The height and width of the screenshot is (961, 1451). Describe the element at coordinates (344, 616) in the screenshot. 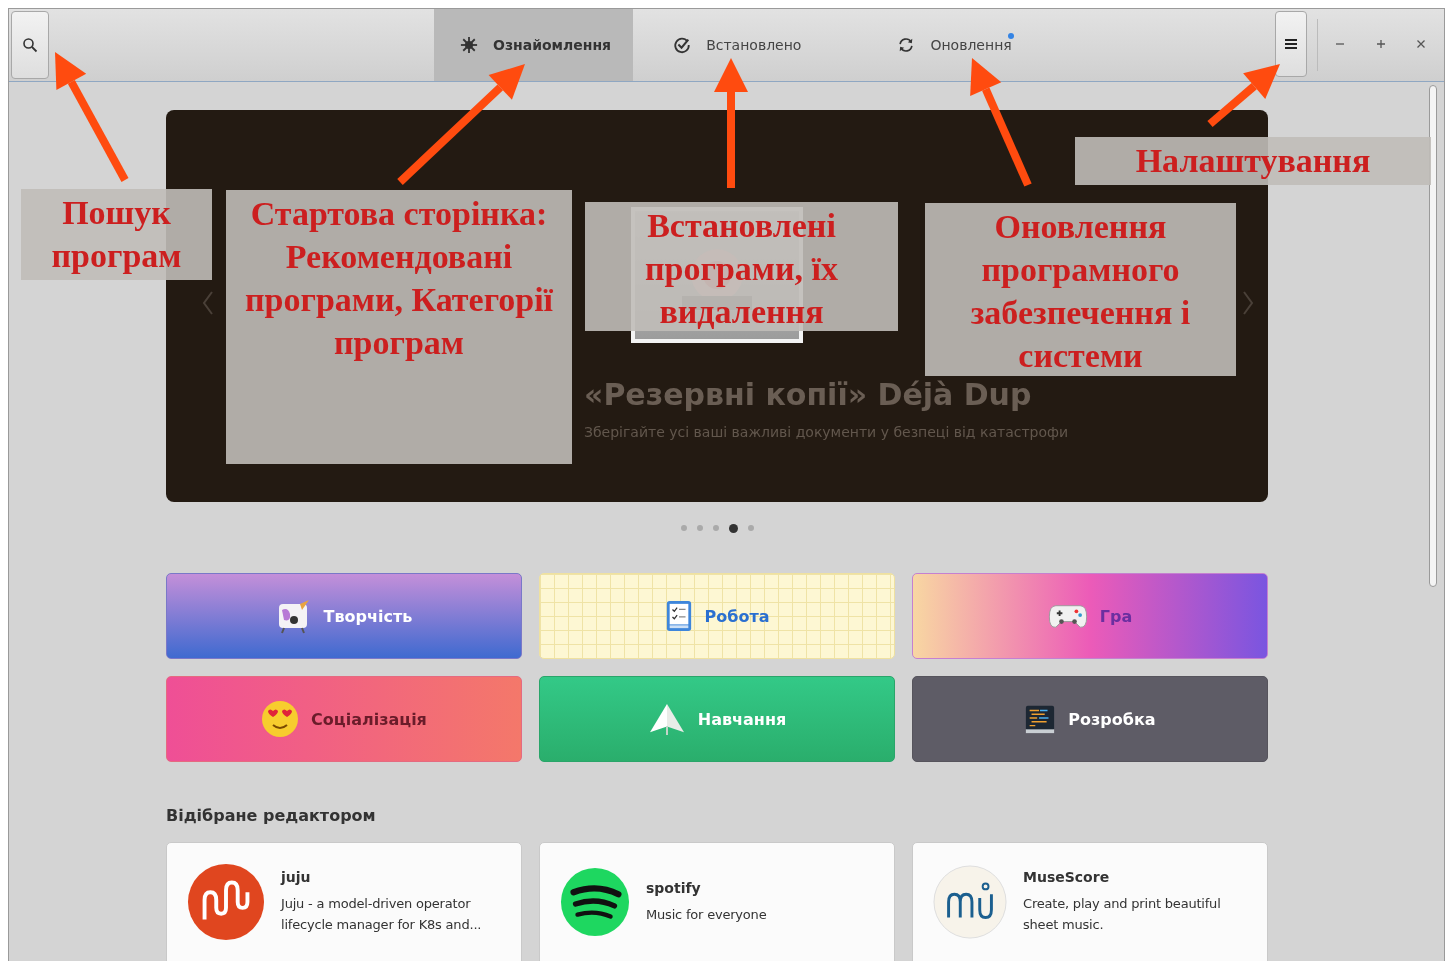

I see `category-tile: Творчість` at that location.